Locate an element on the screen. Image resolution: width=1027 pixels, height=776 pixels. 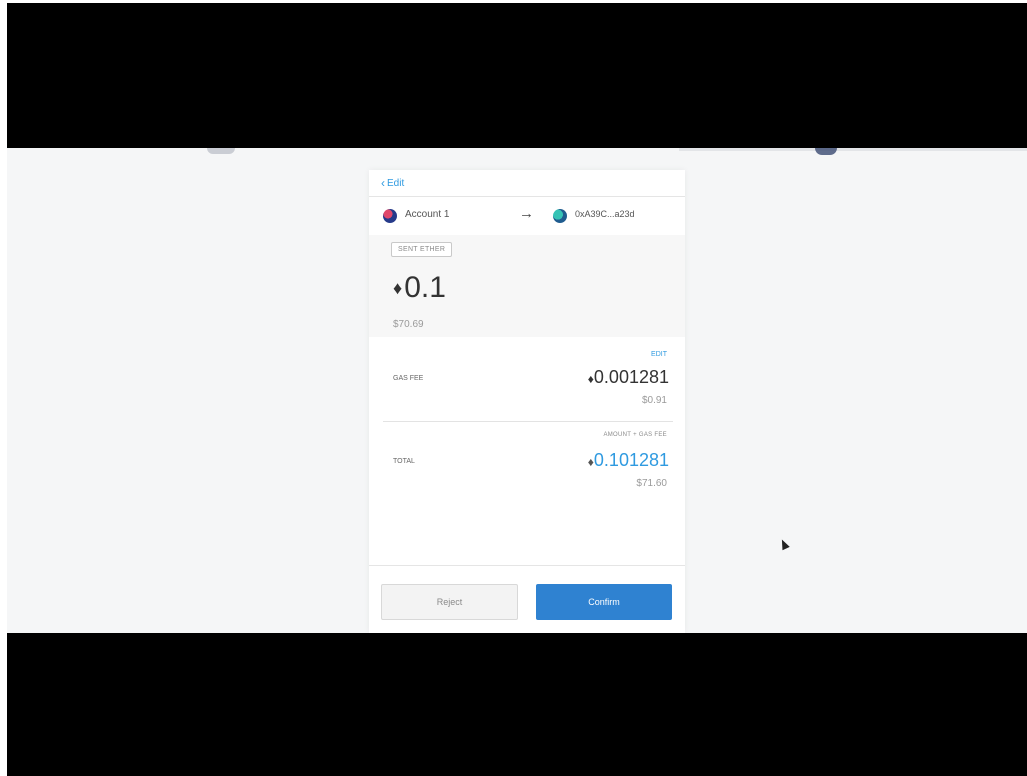
background-logo is located at coordinates (221, 151).